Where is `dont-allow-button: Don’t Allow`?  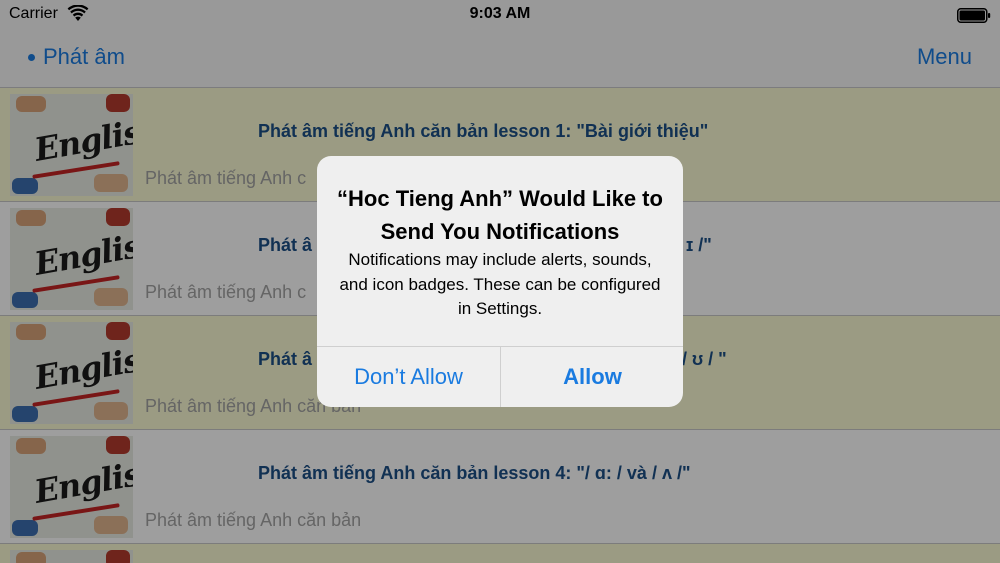
dont-allow-button: Don’t Allow is located at coordinates (408, 377).